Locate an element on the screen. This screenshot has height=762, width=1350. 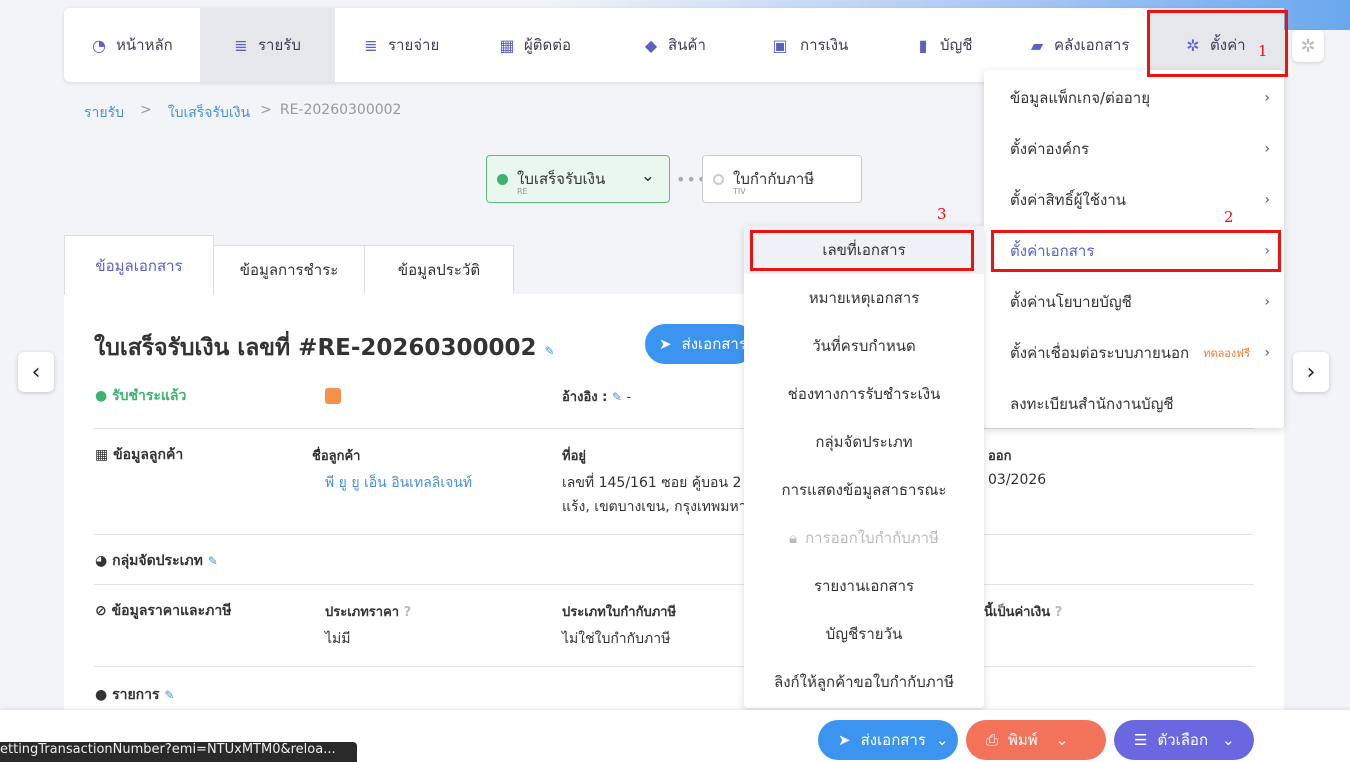
reference-value: - is located at coordinates (629, 397).